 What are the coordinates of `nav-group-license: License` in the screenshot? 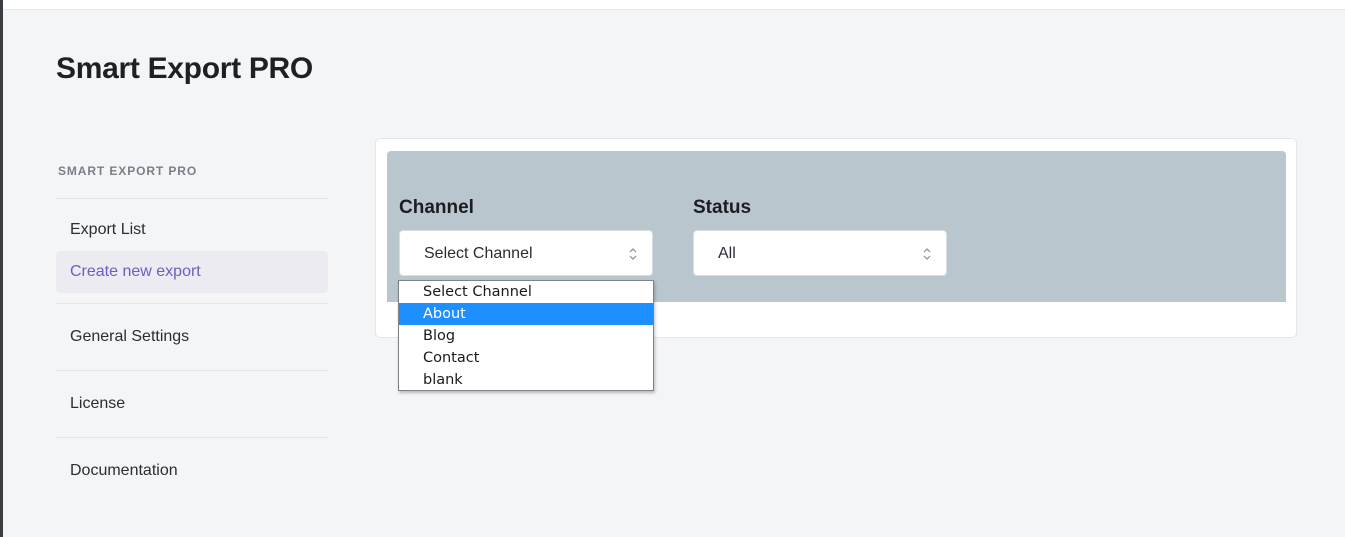 It's located at (192, 404).